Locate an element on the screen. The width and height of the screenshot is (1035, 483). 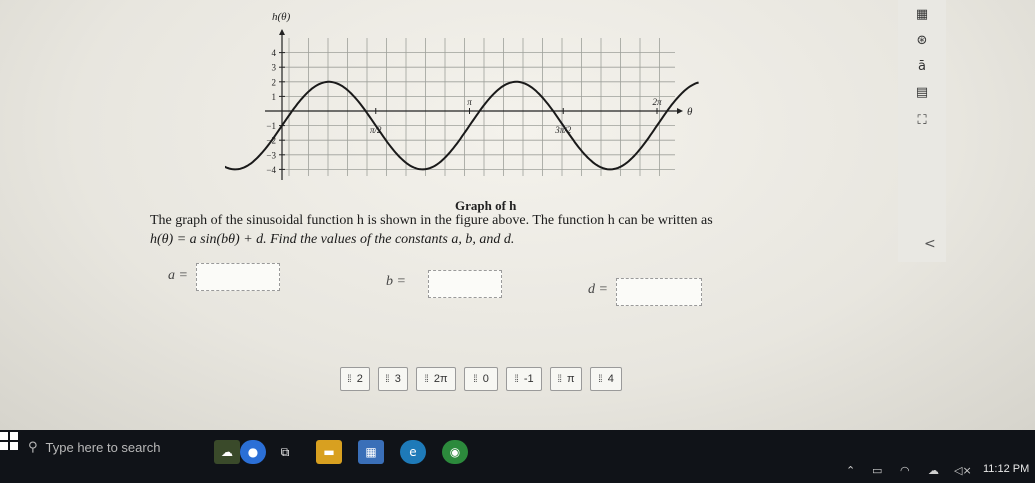
y-tick-label: −4 is located at coordinates (271, 170).